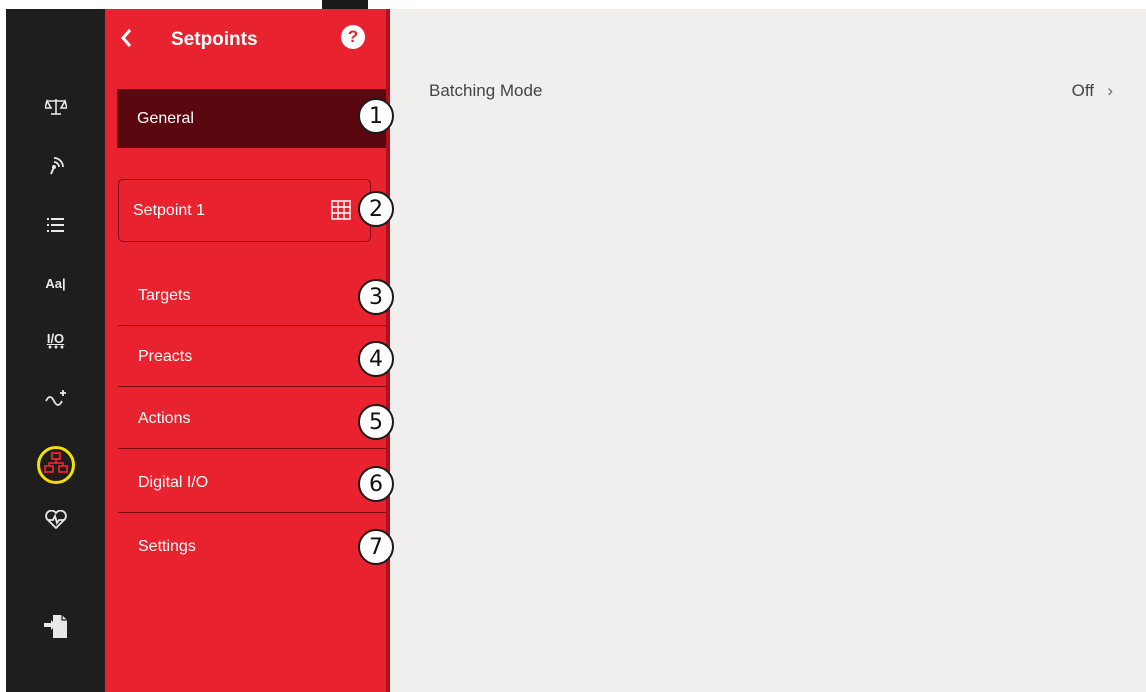  I want to click on heartbeat-icon, so click(55, 520).